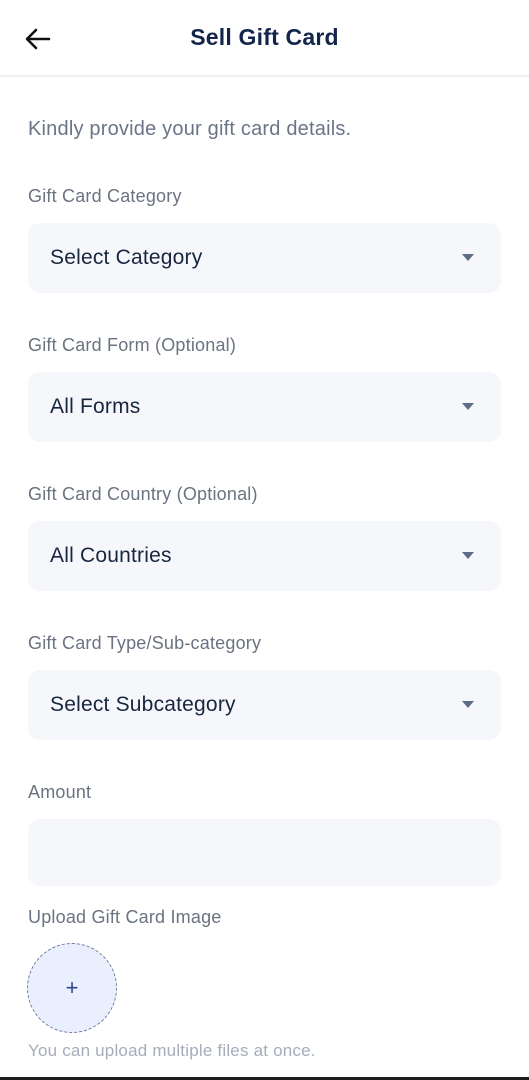 The height and width of the screenshot is (1080, 529). I want to click on upload-label: Upload Gift Card Image, so click(125, 917).